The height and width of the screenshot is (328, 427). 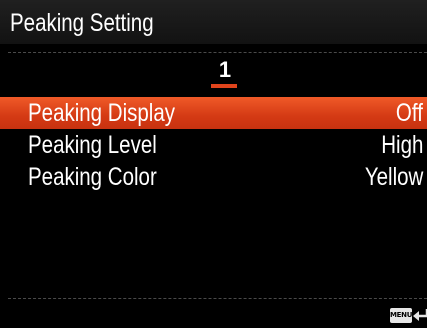 I want to click on footer-bar: MENU, so click(x=213, y=314).